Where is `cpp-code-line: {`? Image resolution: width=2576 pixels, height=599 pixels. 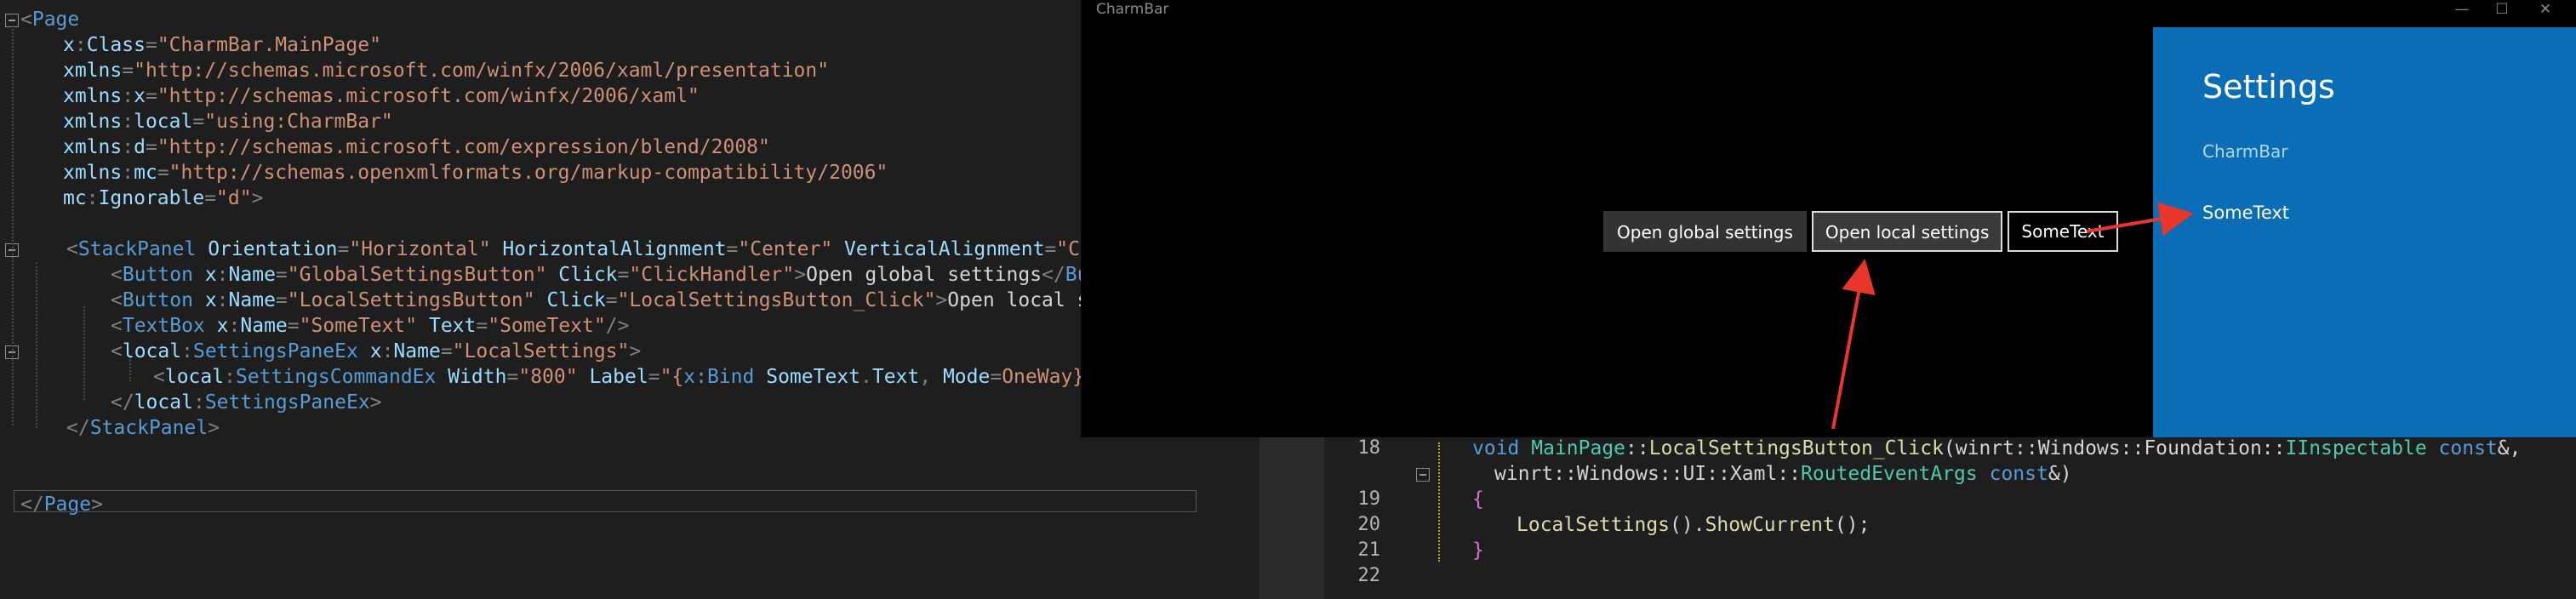
cpp-code-line: { is located at coordinates (1478, 499).